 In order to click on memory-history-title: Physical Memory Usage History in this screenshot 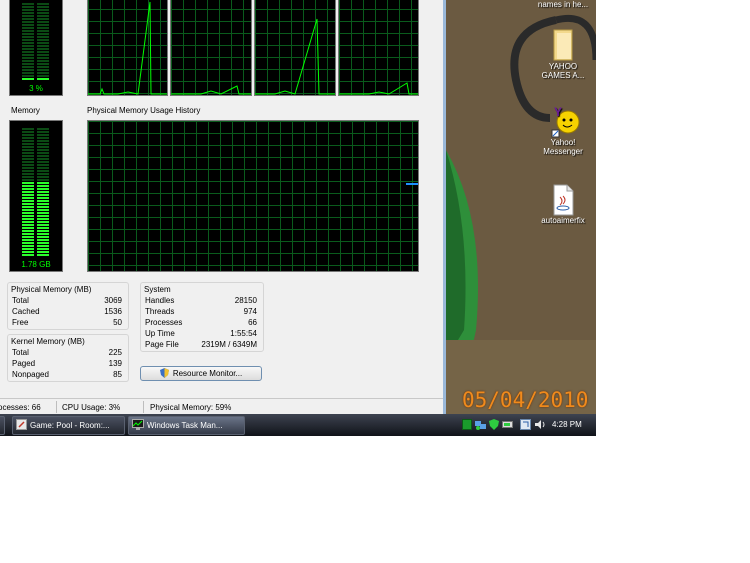, I will do `click(144, 110)`.